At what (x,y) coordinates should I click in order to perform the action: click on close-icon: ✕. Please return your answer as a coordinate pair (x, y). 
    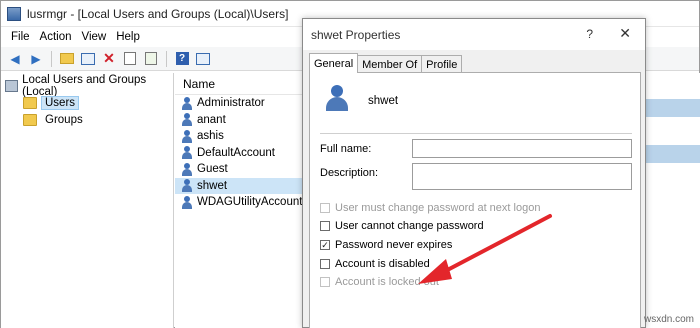
    Looking at the image, I should click on (625, 33).